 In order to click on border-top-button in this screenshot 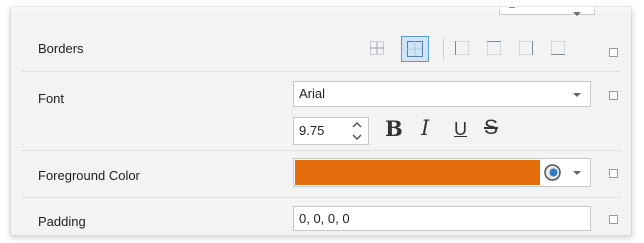, I will do `click(494, 48)`.